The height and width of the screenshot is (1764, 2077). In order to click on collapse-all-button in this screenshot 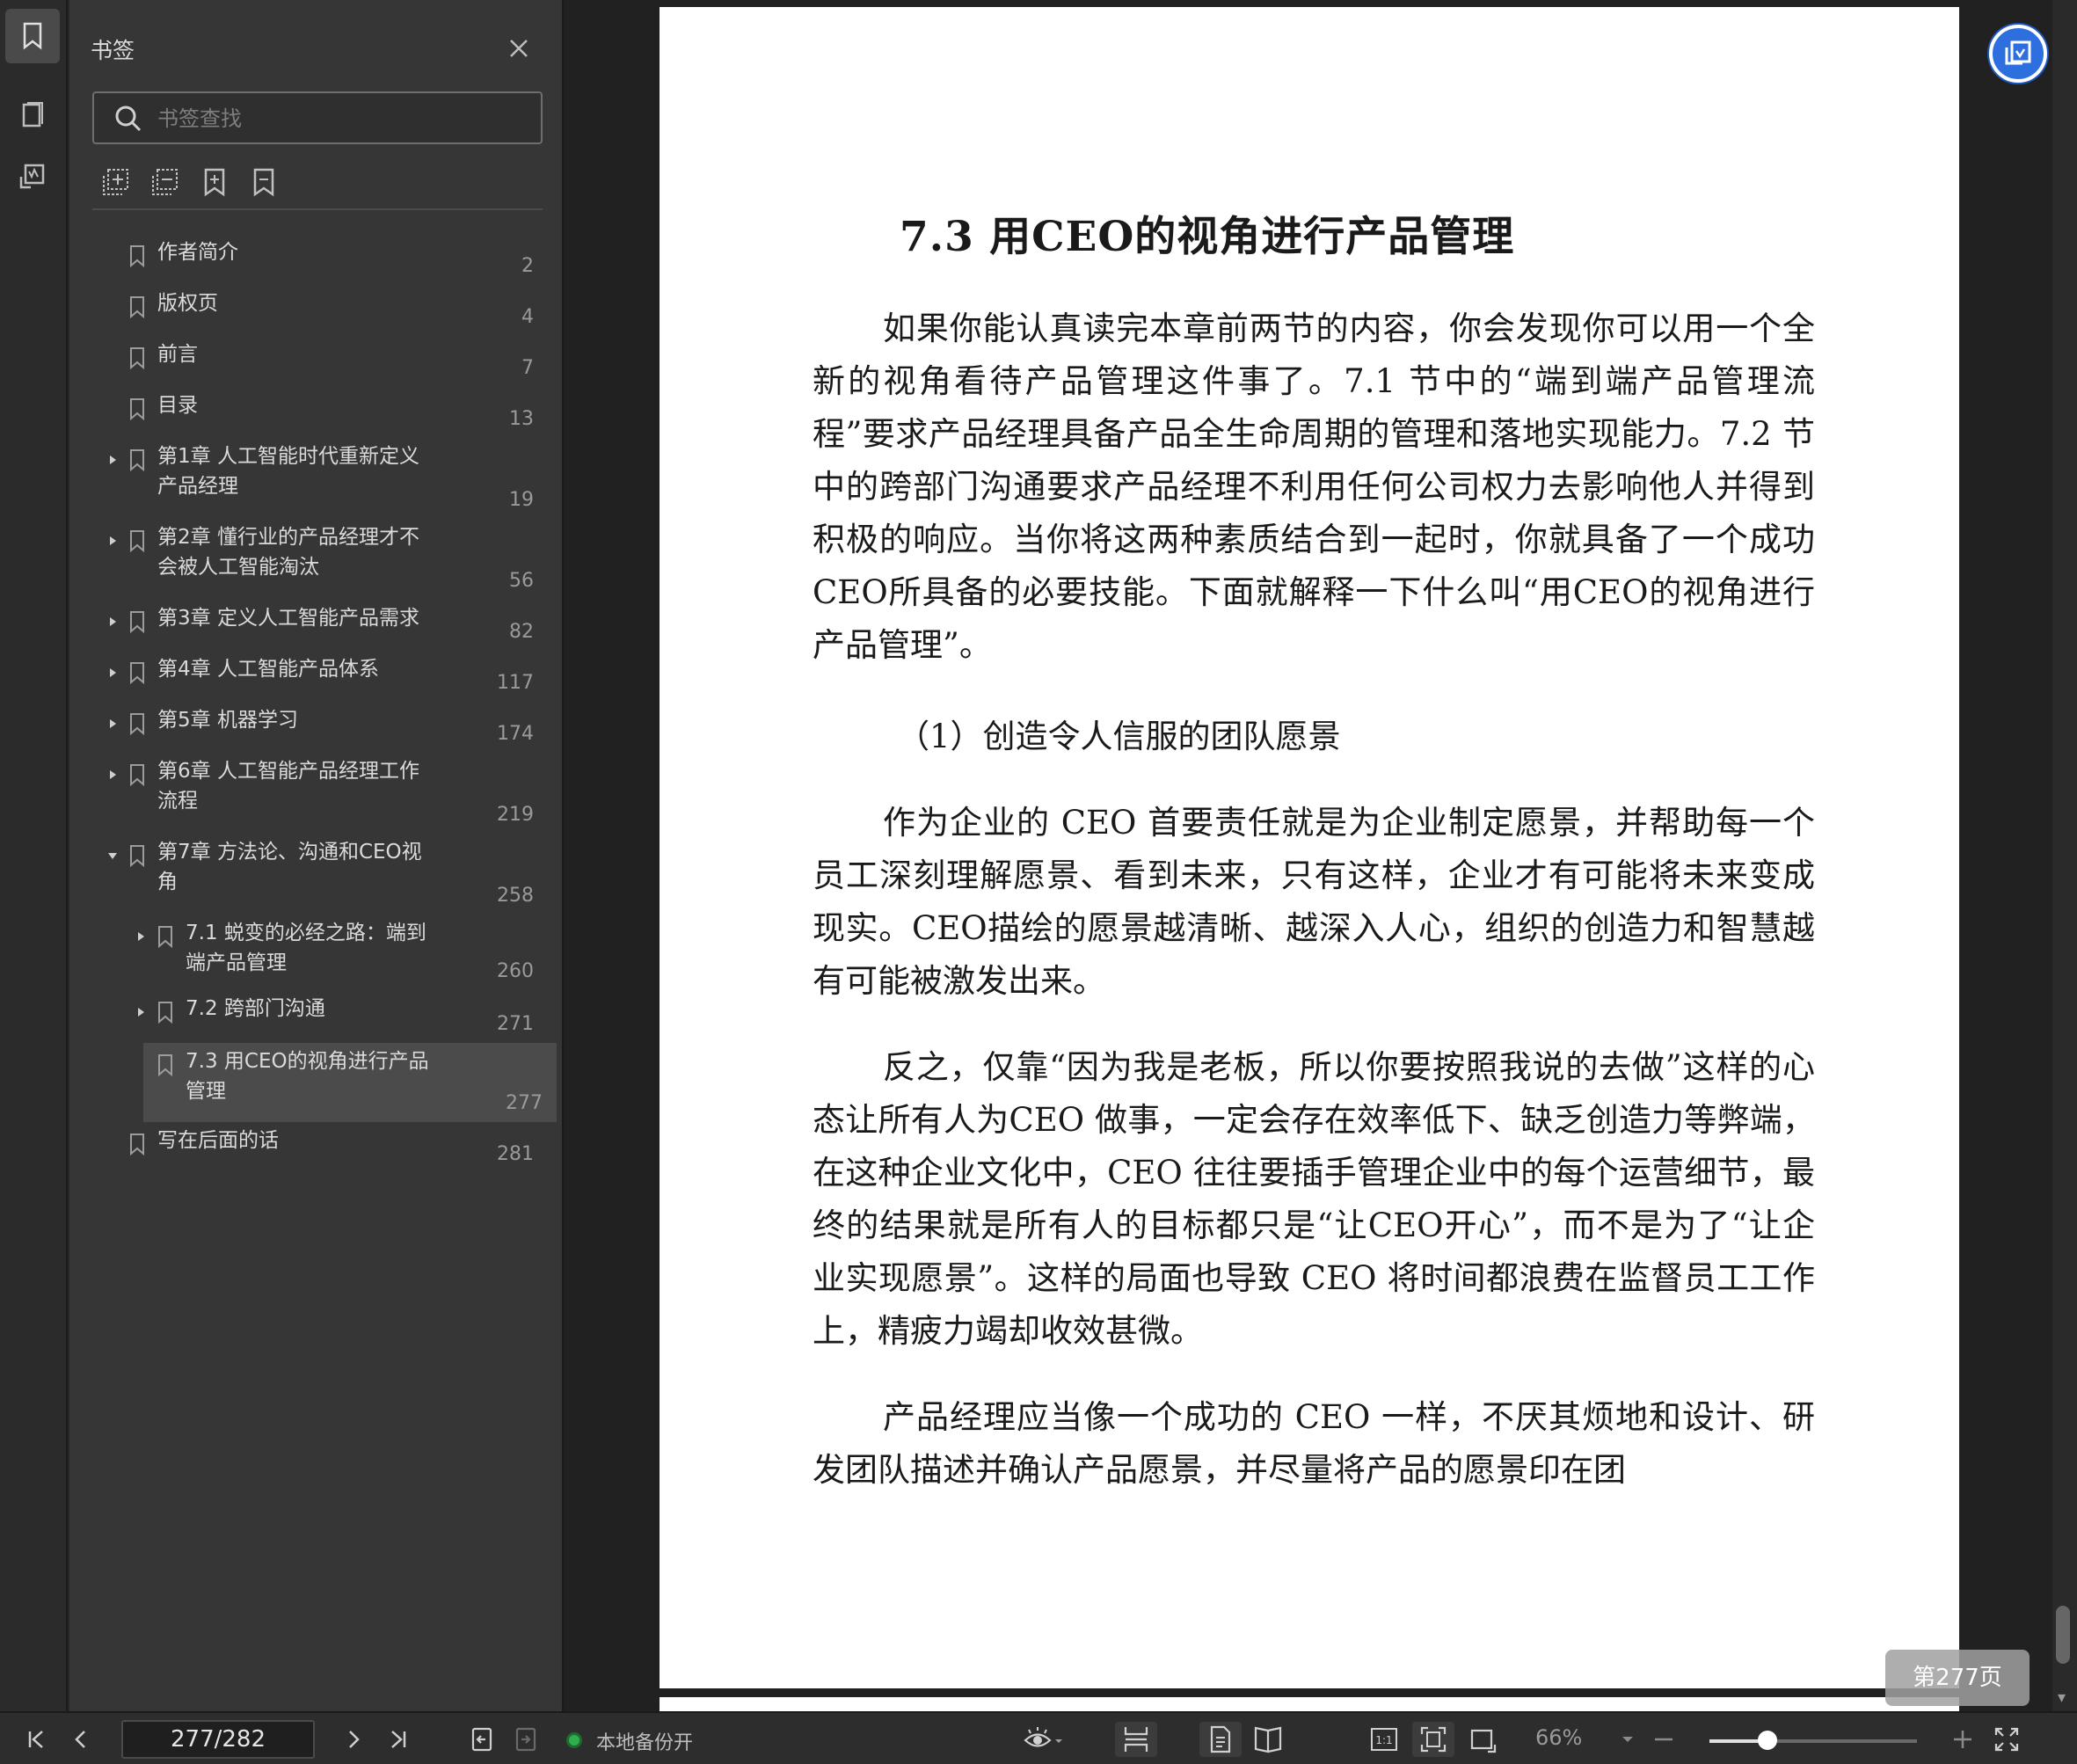, I will do `click(165, 182)`.